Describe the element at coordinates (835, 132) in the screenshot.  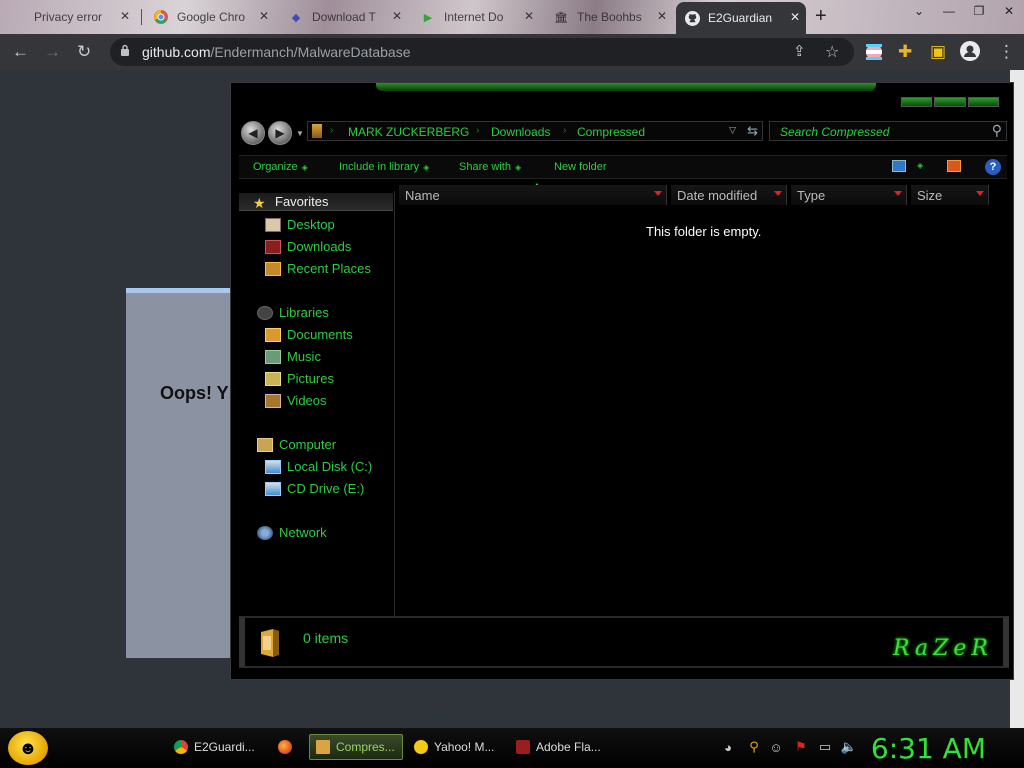
I see `search-placeholder: Search Compressed` at that location.